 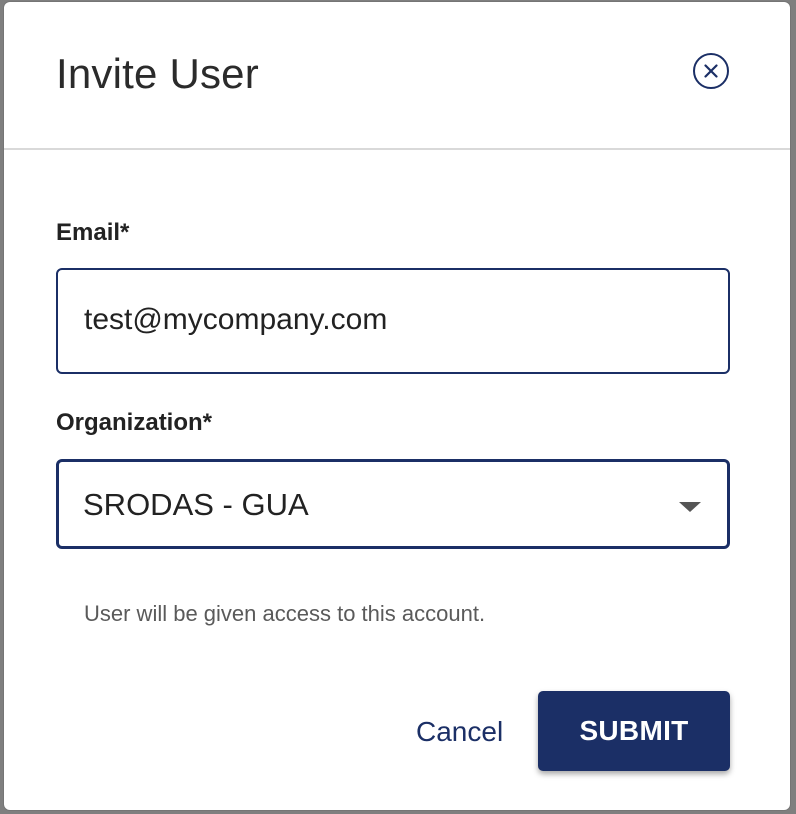 I want to click on dialog-title: Invite User, so click(x=157, y=73).